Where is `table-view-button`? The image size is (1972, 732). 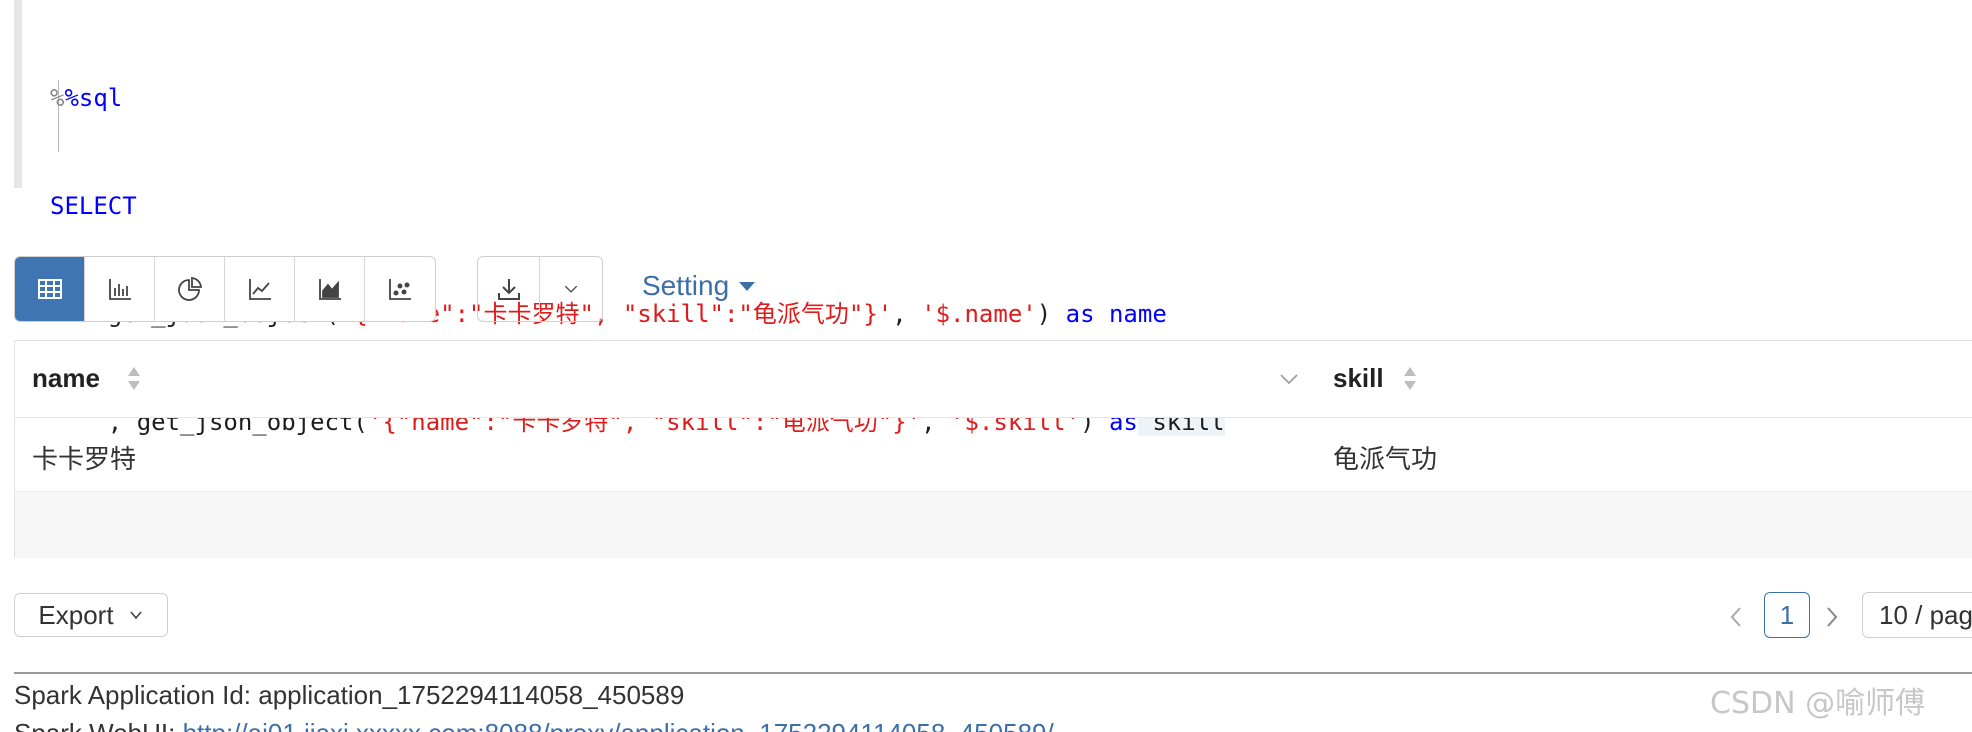 table-view-button is located at coordinates (50, 289).